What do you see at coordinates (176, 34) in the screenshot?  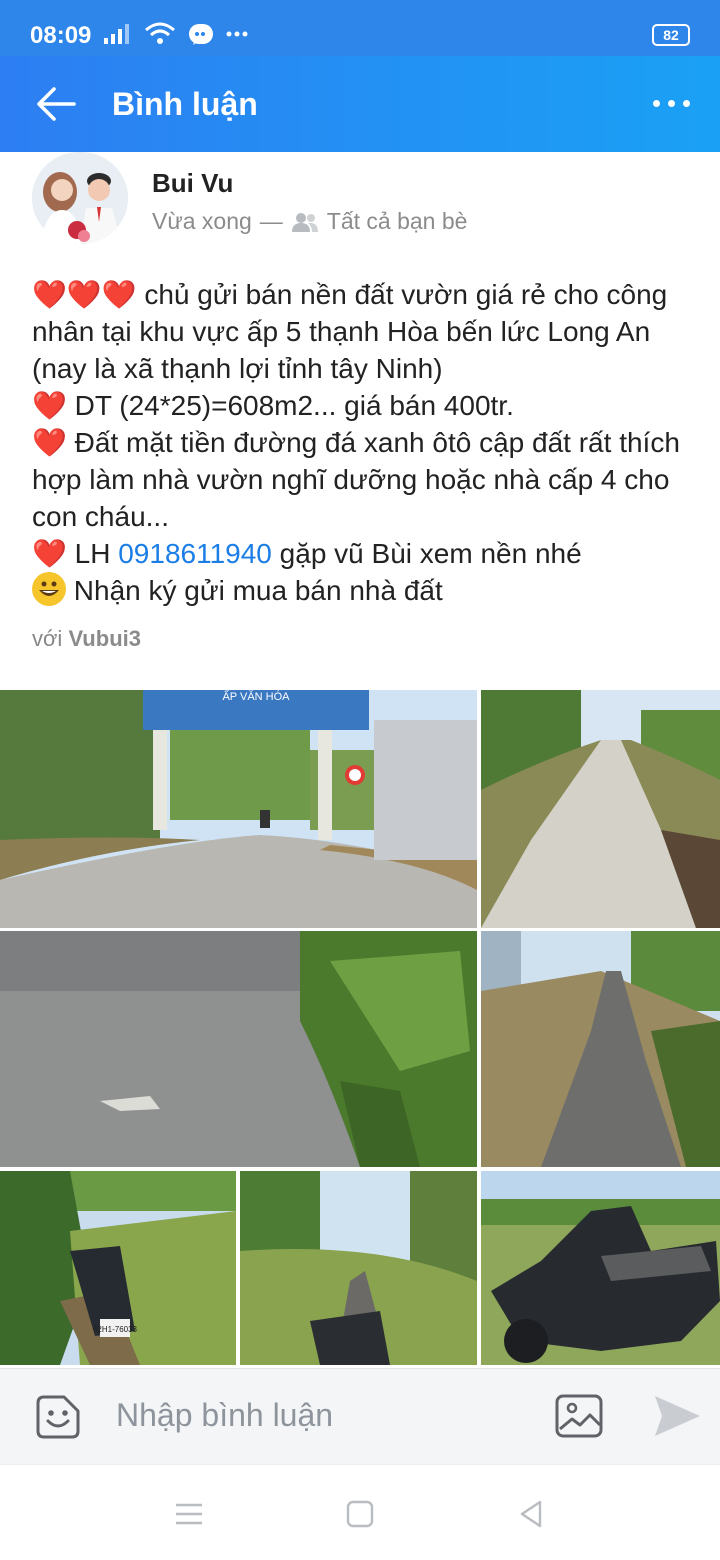 I see `status-icons` at bounding box center [176, 34].